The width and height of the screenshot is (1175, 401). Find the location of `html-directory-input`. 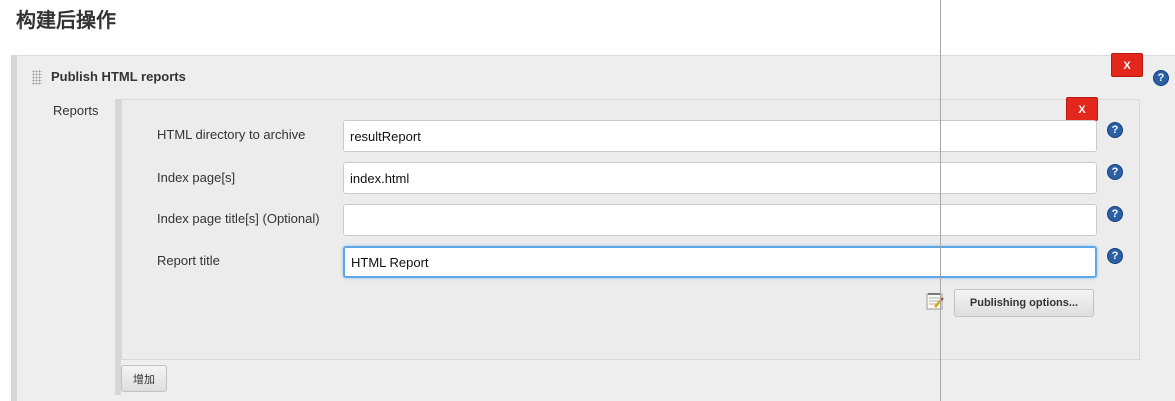

html-directory-input is located at coordinates (720, 136).